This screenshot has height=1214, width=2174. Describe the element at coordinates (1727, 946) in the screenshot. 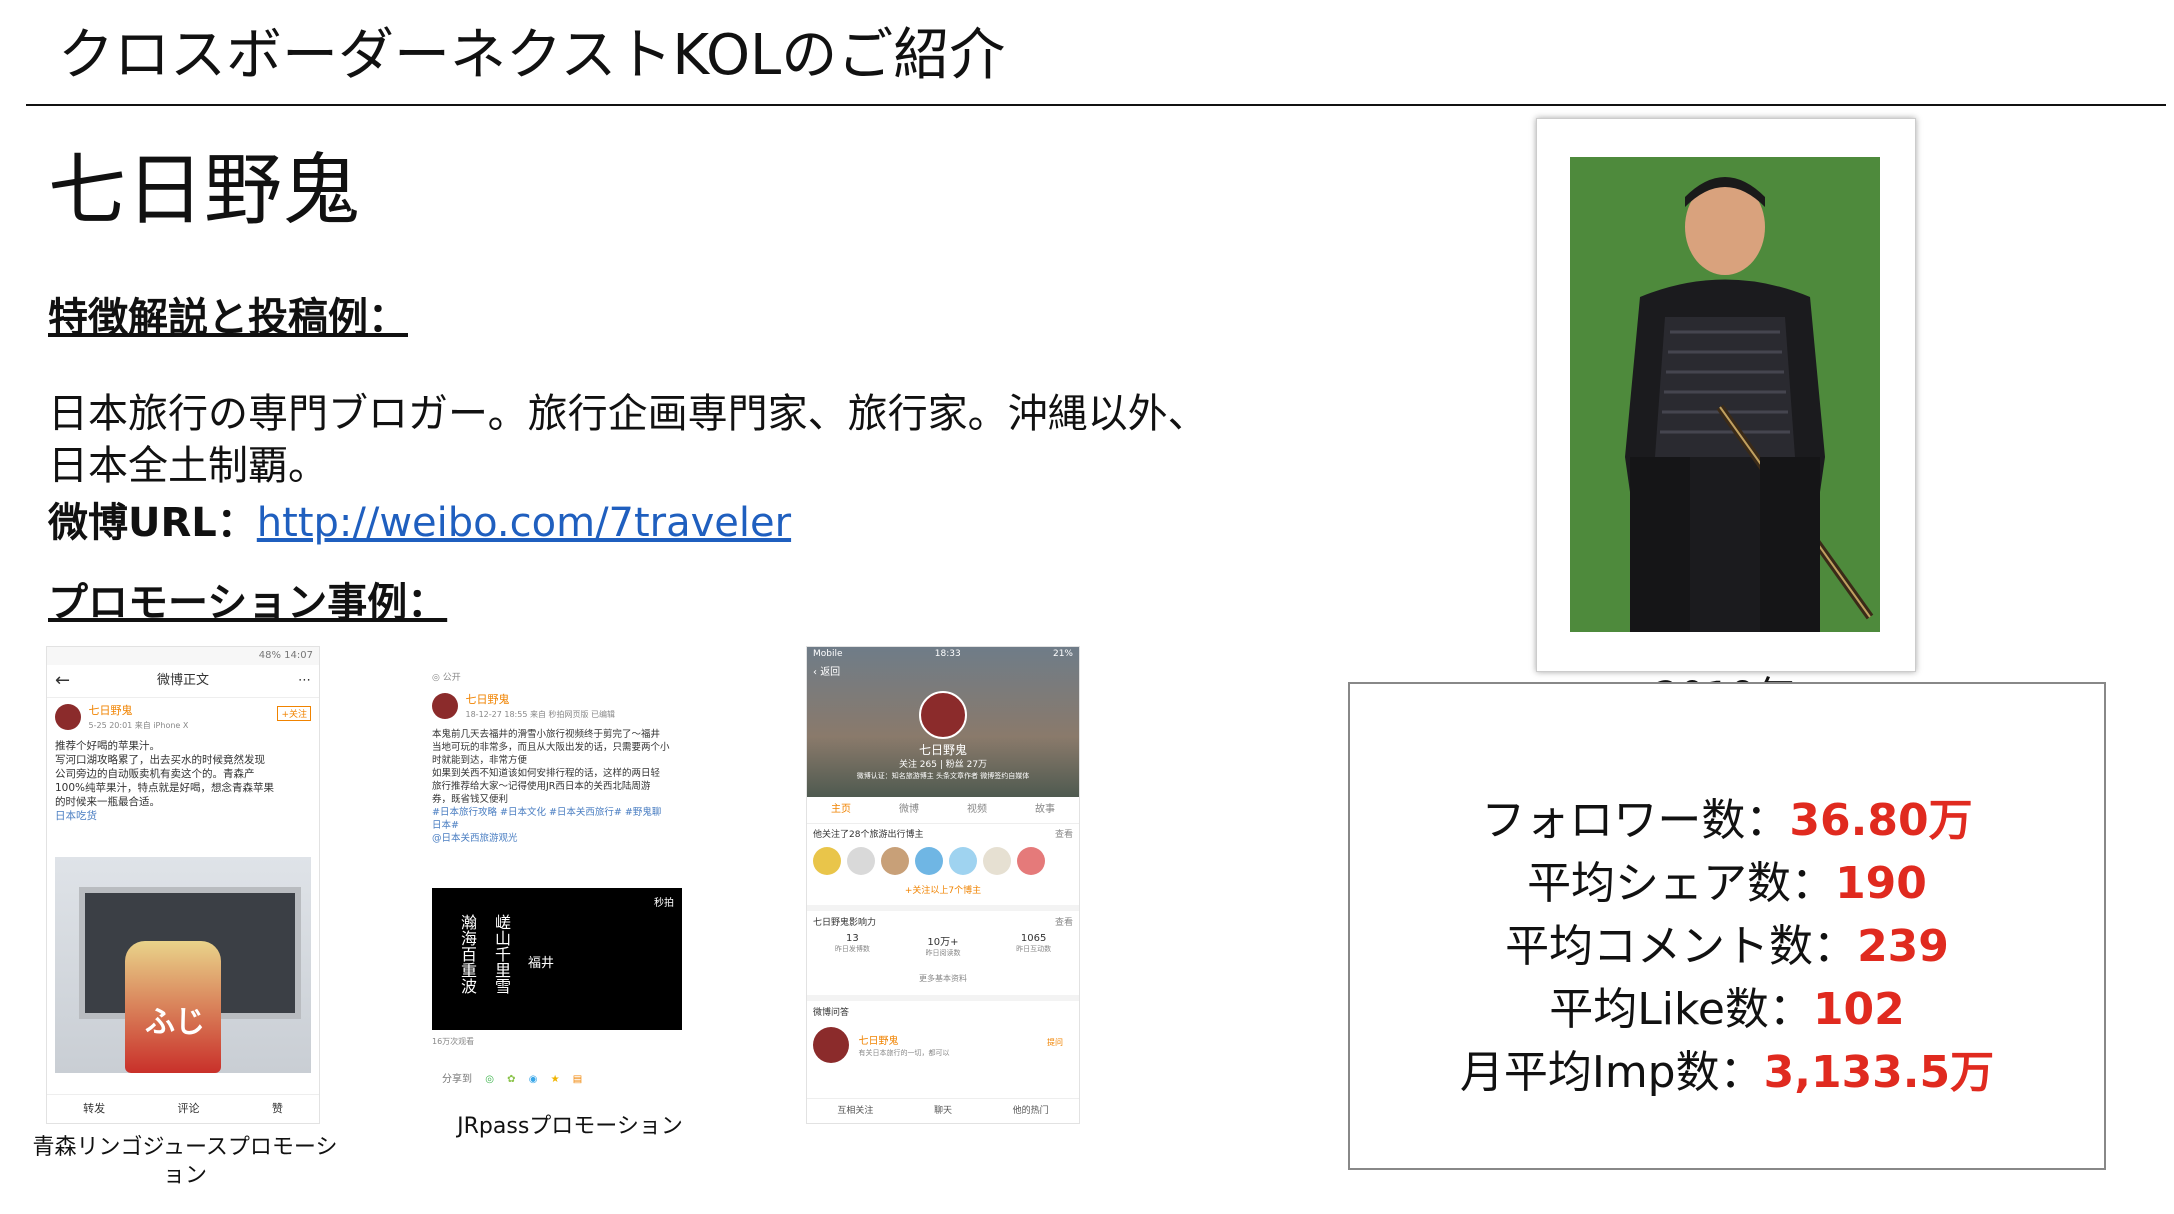

I see `stat-avg-comments: 平均コメント数：239` at that location.